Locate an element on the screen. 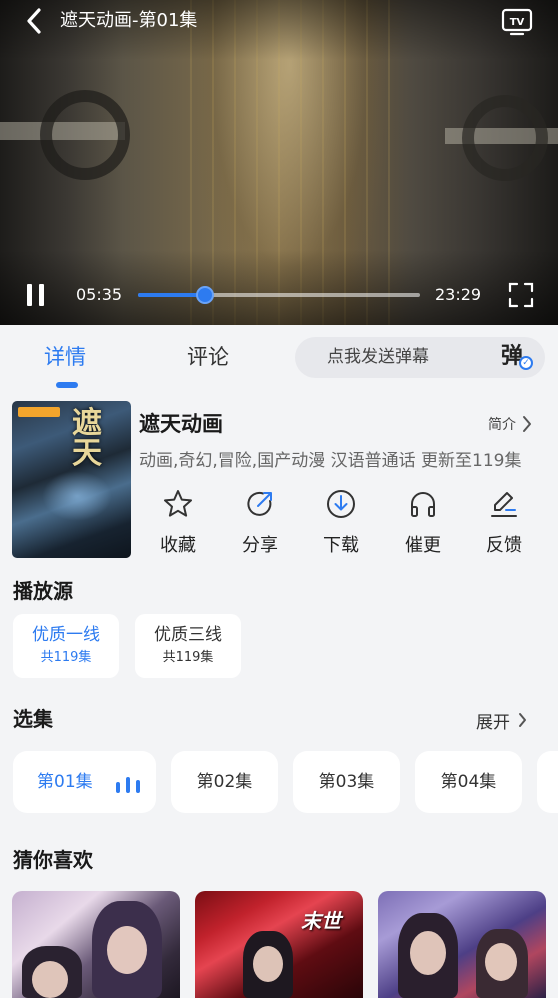 The height and width of the screenshot is (998, 558). episode-item: 第02集 is located at coordinates (224, 782).